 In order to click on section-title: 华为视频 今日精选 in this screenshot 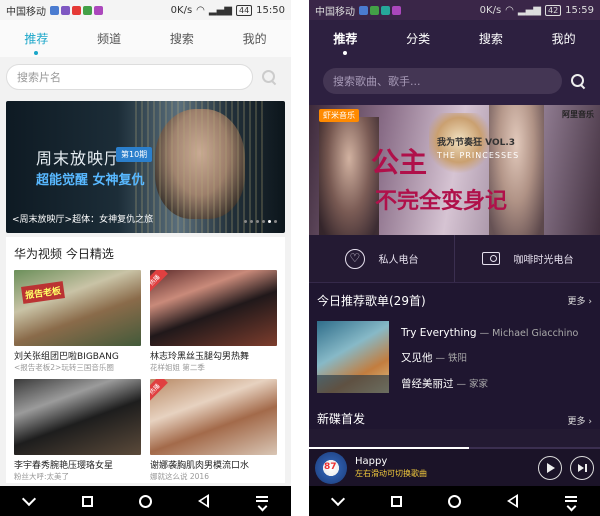, I will do `click(64, 254)`.